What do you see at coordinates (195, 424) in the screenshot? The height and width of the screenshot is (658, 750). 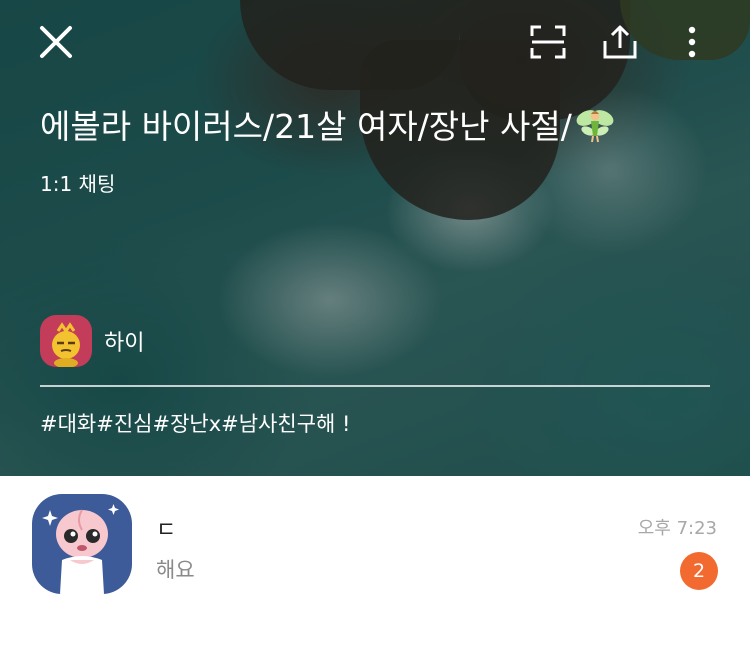 I see `room-hashtags: #대화#진심#장난x#남사친구해 !` at bounding box center [195, 424].